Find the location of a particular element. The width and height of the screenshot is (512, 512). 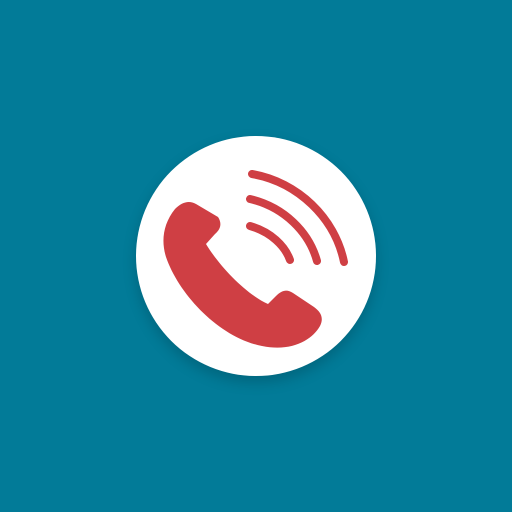

phone-call-icon-svg is located at coordinates (255, 259).